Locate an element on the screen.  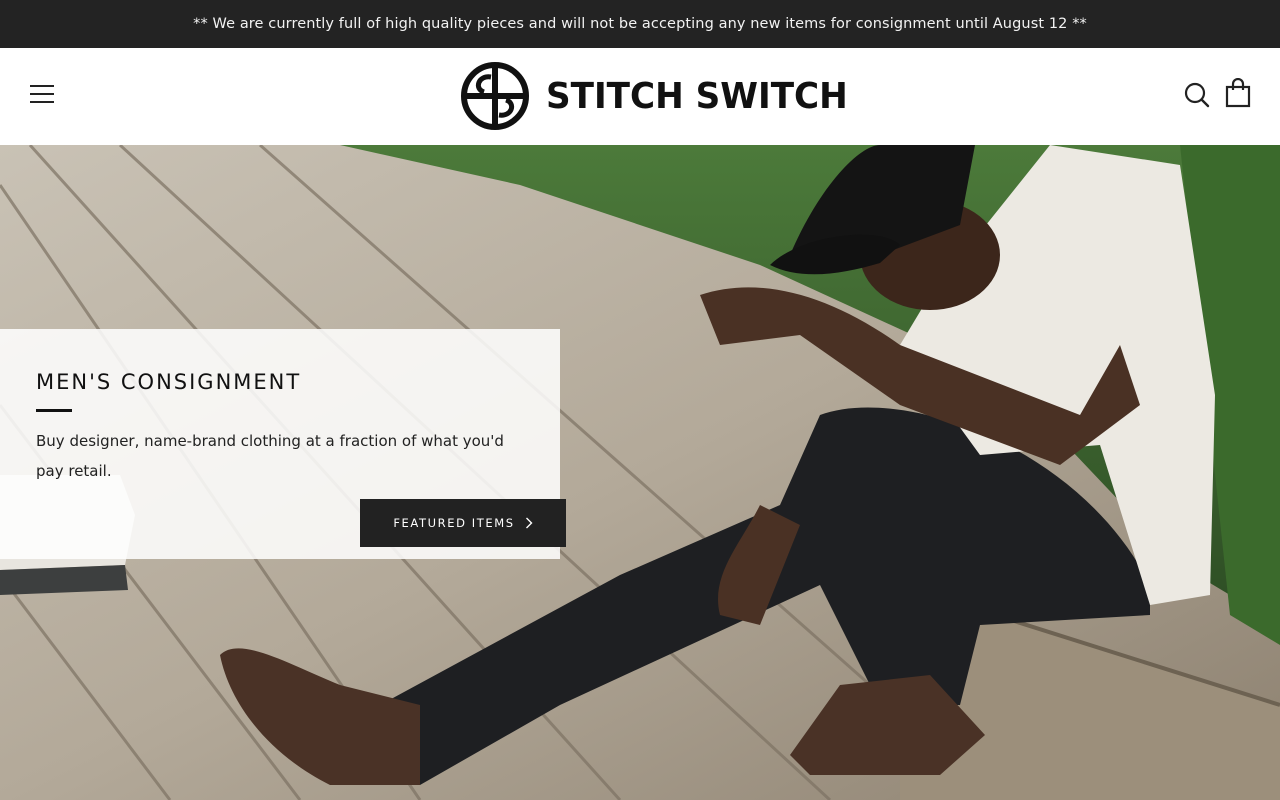
brand-logo: STITCH SWITCH is located at coordinates (662, 96).